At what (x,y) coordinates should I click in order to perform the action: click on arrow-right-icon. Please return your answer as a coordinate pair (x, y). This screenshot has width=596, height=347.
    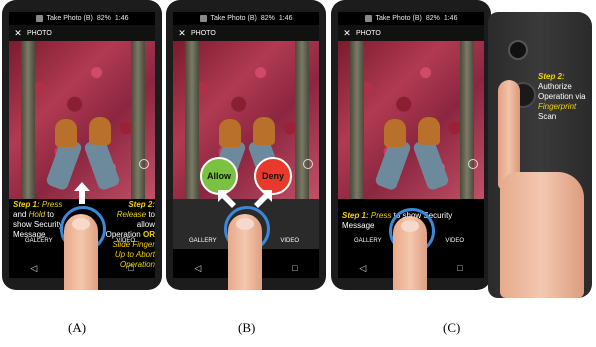
    Looking at the image, I should click on (263, 199).